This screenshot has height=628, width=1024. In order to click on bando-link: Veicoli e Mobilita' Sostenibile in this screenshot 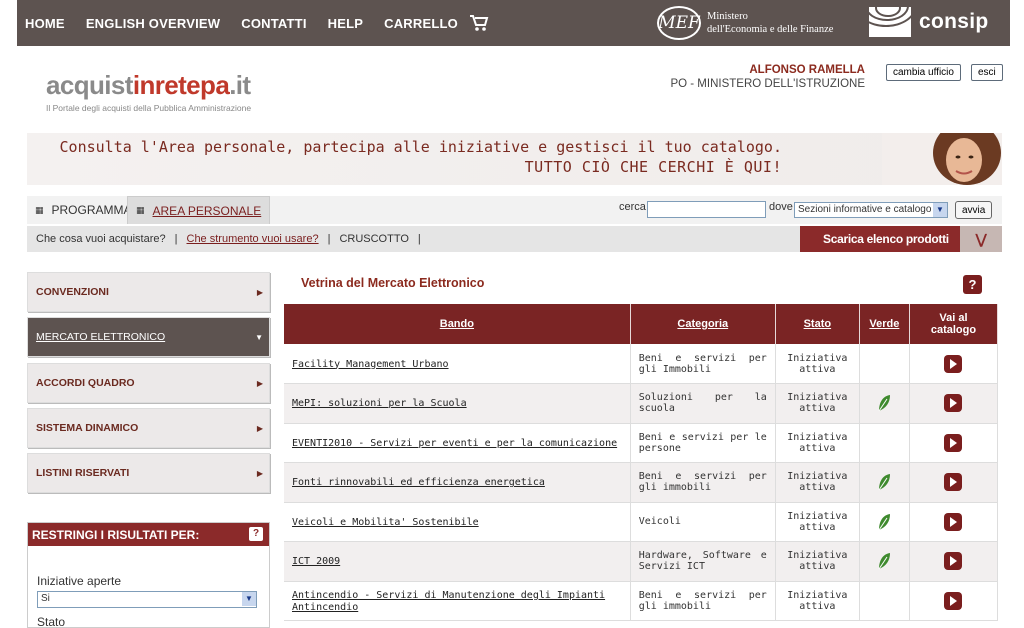, I will do `click(385, 522)`.